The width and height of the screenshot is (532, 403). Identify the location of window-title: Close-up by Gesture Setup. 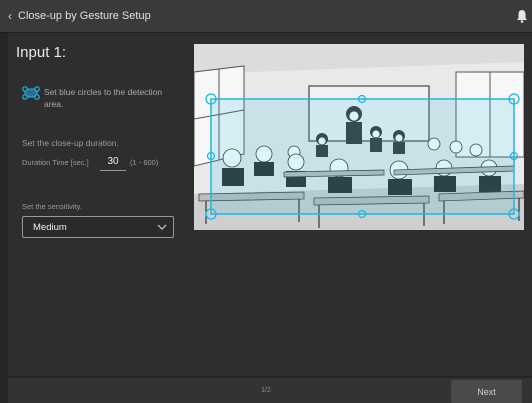
(84, 16).